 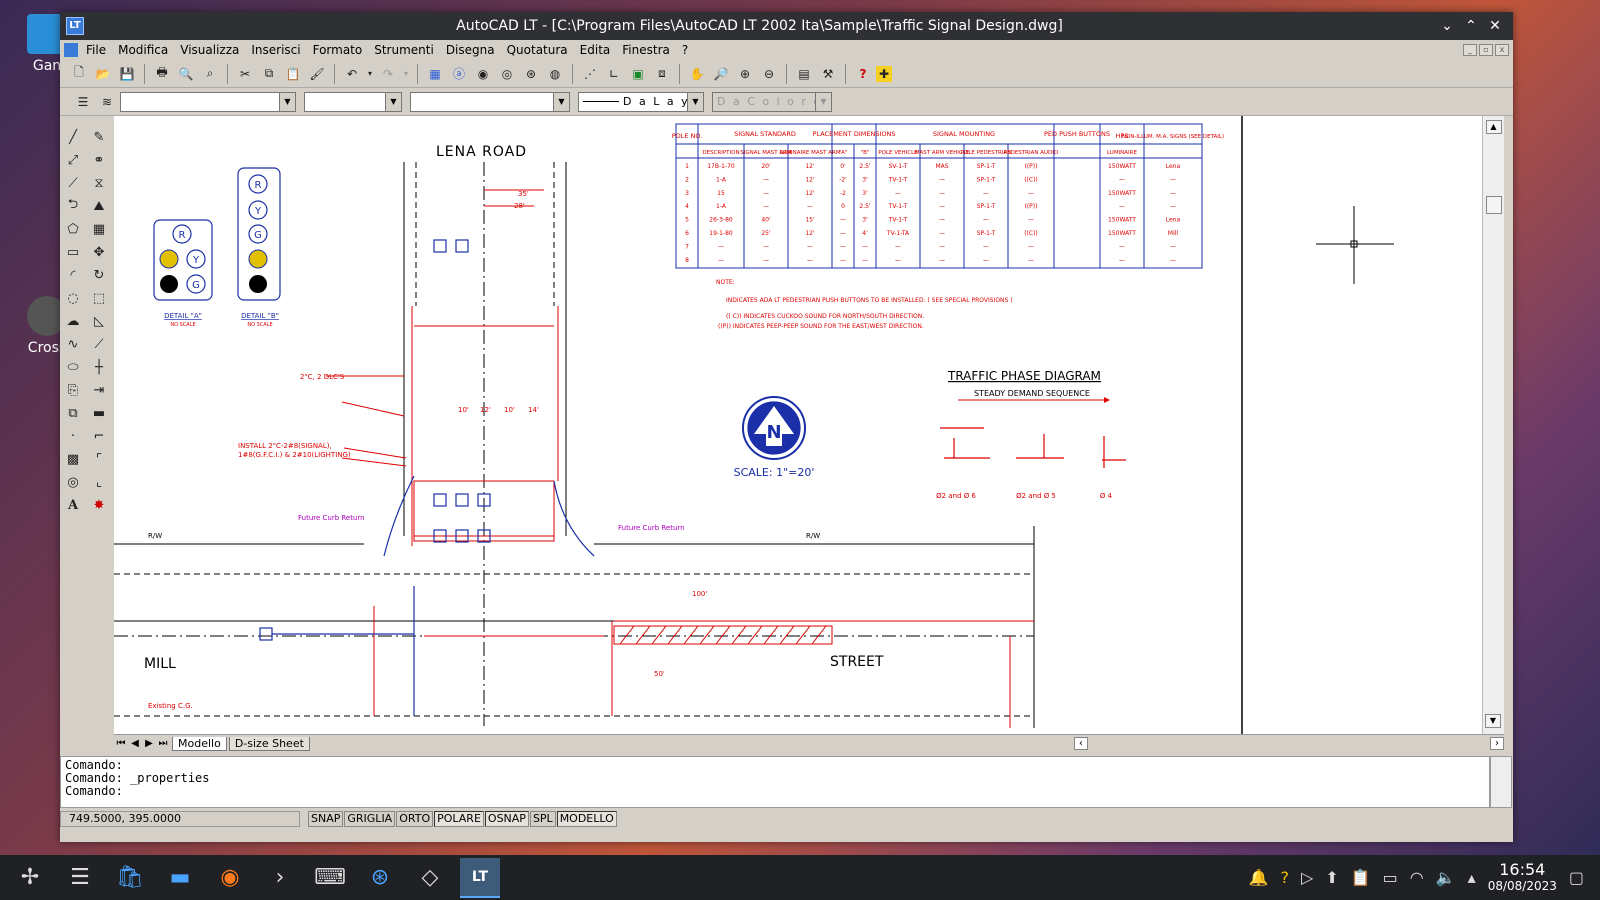 What do you see at coordinates (103, 74) in the screenshot?
I see `open-icon: 📂` at bounding box center [103, 74].